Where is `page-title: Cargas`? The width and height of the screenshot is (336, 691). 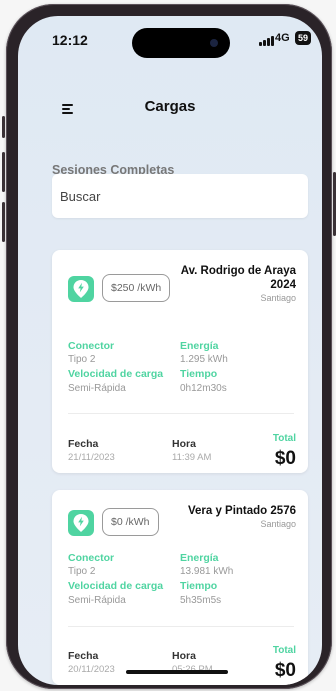 page-title: Cargas is located at coordinates (170, 106).